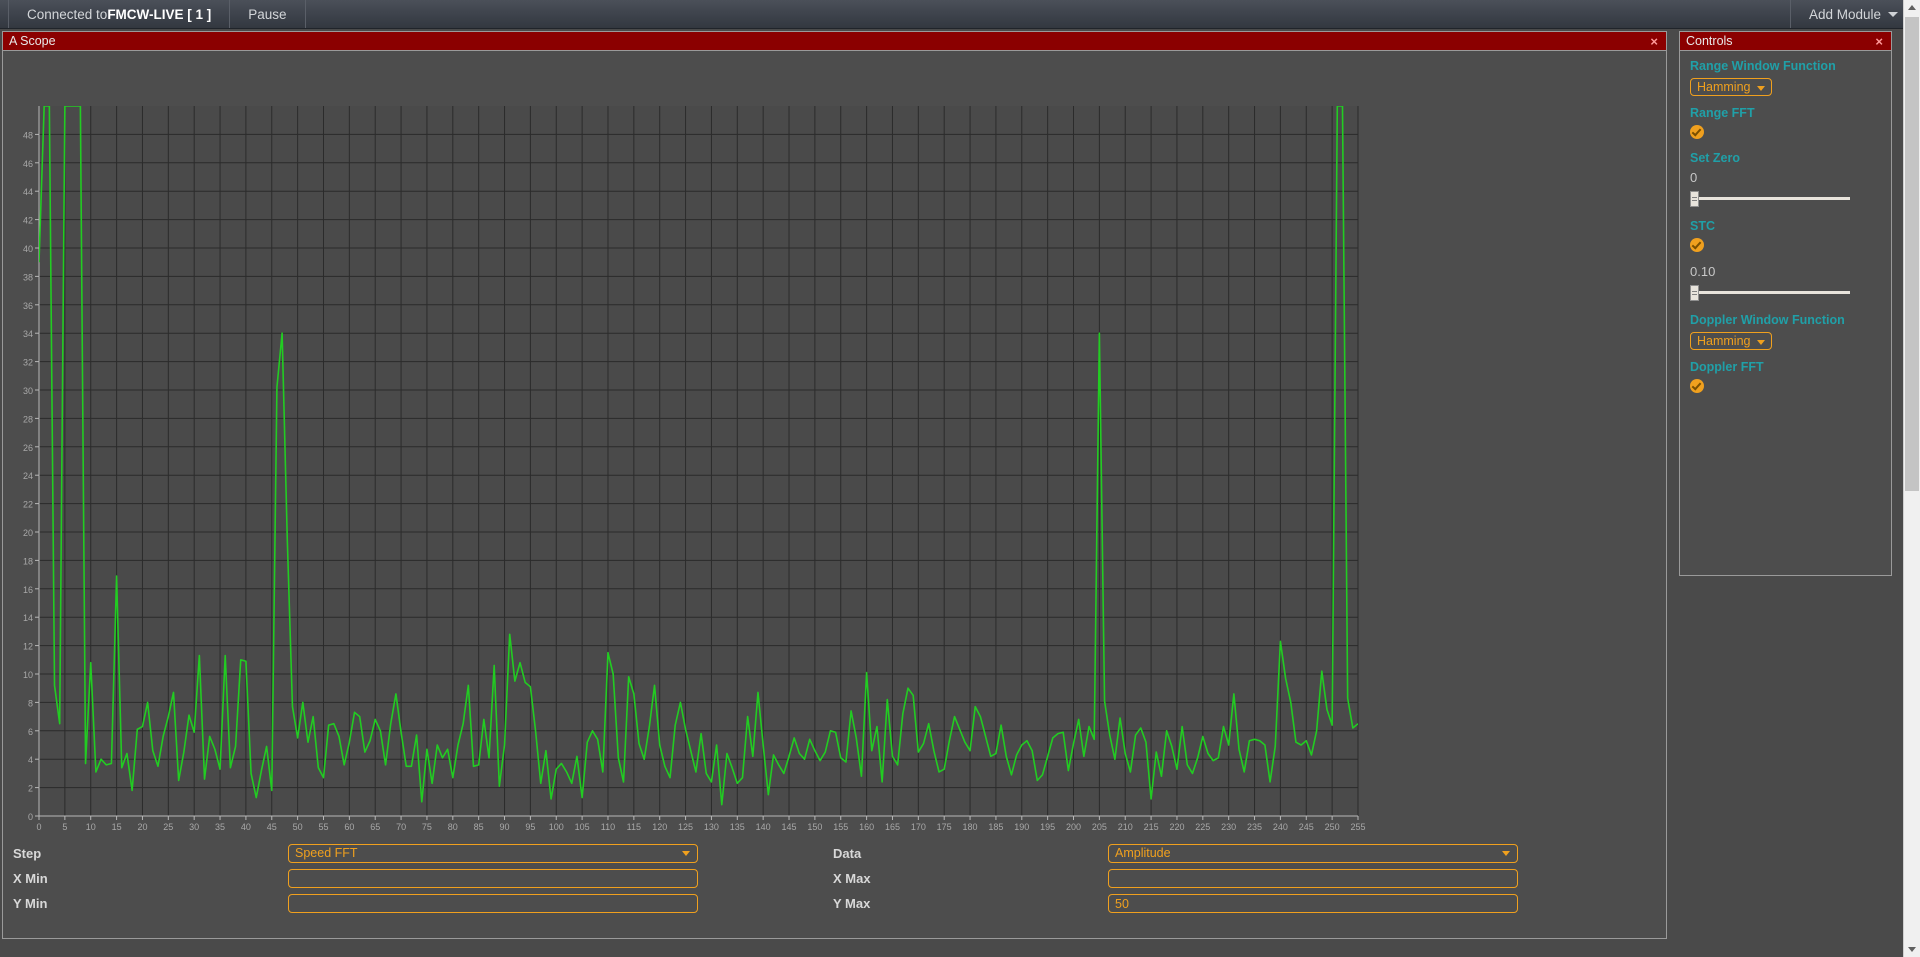  What do you see at coordinates (30, 903) in the screenshot?
I see `y-min-label: Y Min` at bounding box center [30, 903].